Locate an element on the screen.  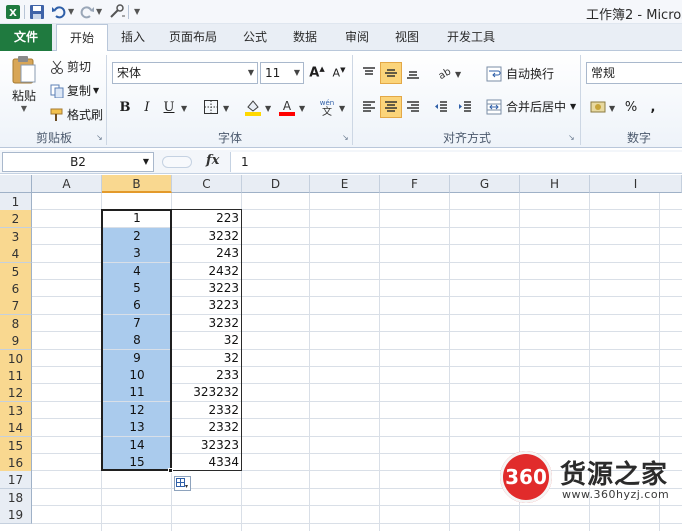
row-header-10: 10 is located at coordinates (16, 358).